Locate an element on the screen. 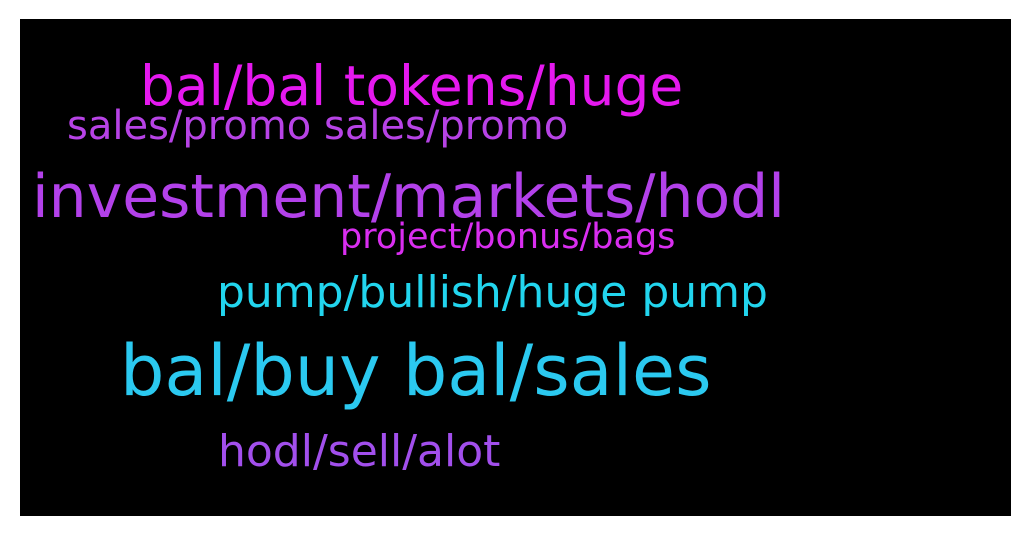 This screenshot has width=1031, height=536. cloud-word: hodl/sell/alot is located at coordinates (359, 451).